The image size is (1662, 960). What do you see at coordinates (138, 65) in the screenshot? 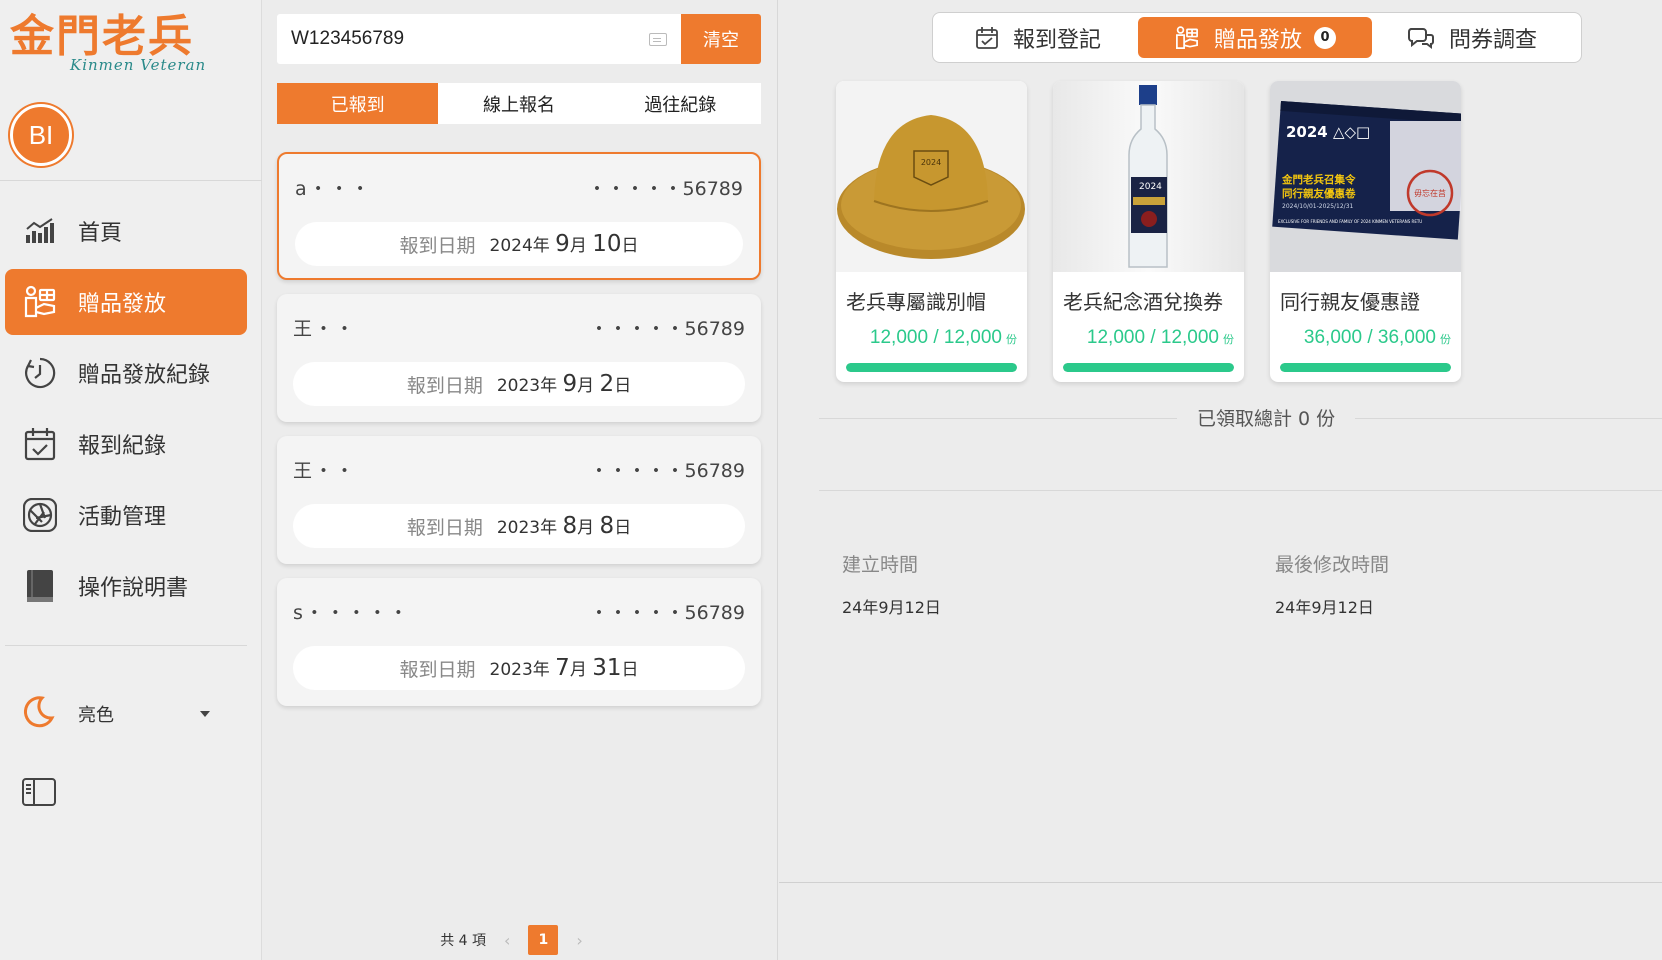
I see `brand-name-en: Kinmen Veteran` at bounding box center [138, 65].